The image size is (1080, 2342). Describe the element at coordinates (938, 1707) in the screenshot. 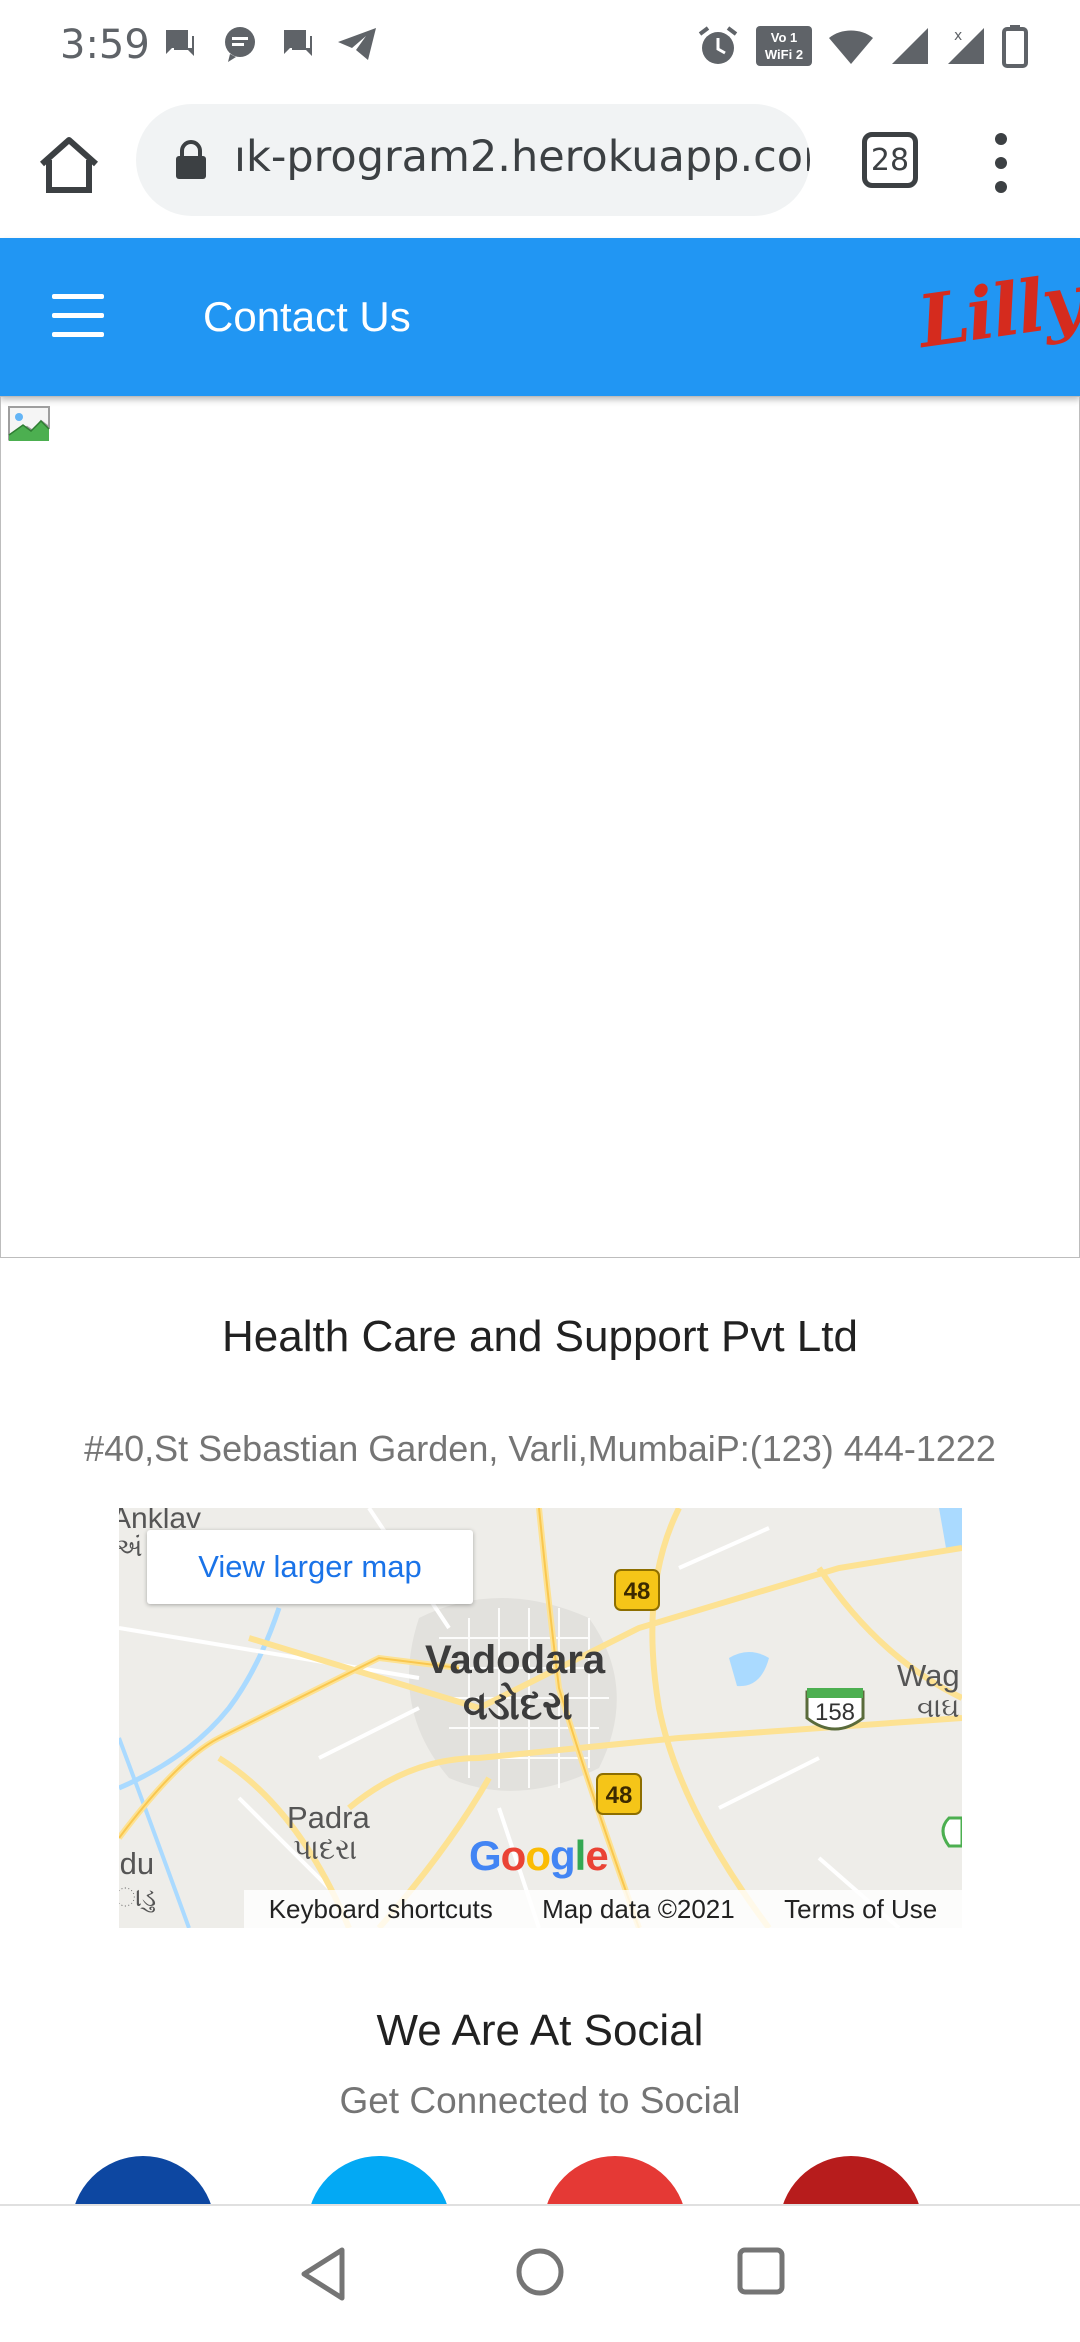

I see `map-edge-local-label: વાઘ` at that location.